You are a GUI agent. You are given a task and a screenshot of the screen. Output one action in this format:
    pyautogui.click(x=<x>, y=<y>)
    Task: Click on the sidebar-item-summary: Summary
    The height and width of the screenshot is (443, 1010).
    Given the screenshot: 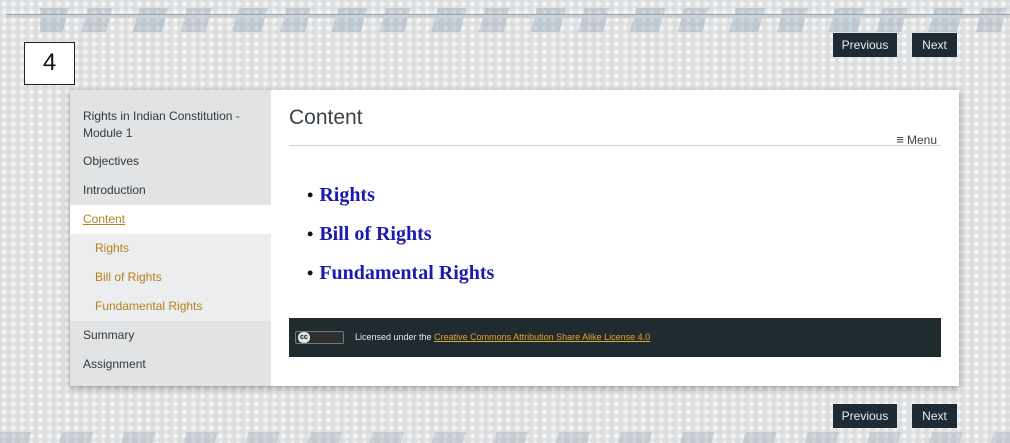 What is the action you would take?
    pyautogui.click(x=170, y=335)
    